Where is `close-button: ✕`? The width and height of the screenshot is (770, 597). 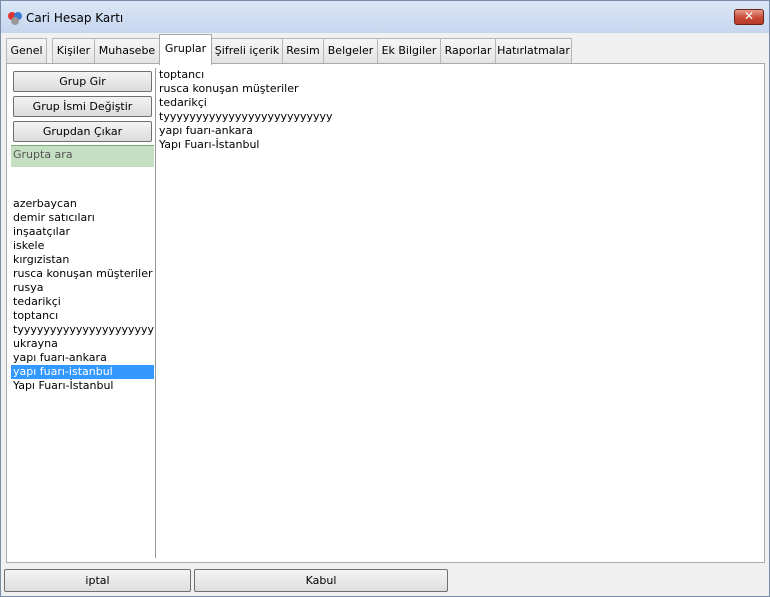
close-button: ✕ is located at coordinates (749, 17).